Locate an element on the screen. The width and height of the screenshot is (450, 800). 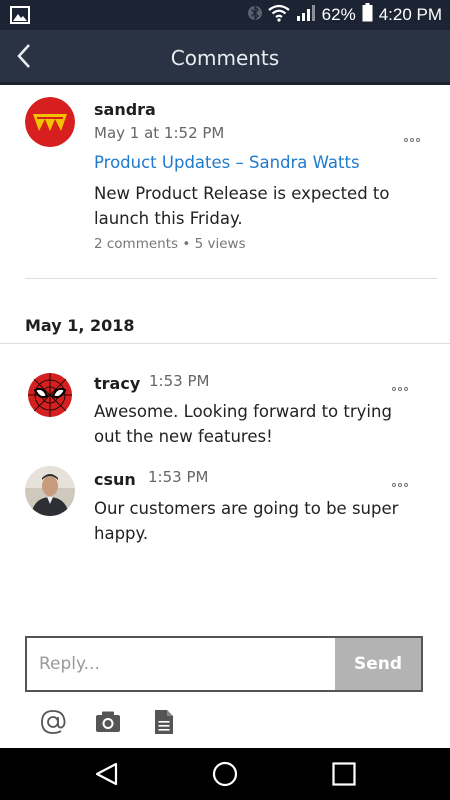
home-circle-icon is located at coordinates (225, 774).